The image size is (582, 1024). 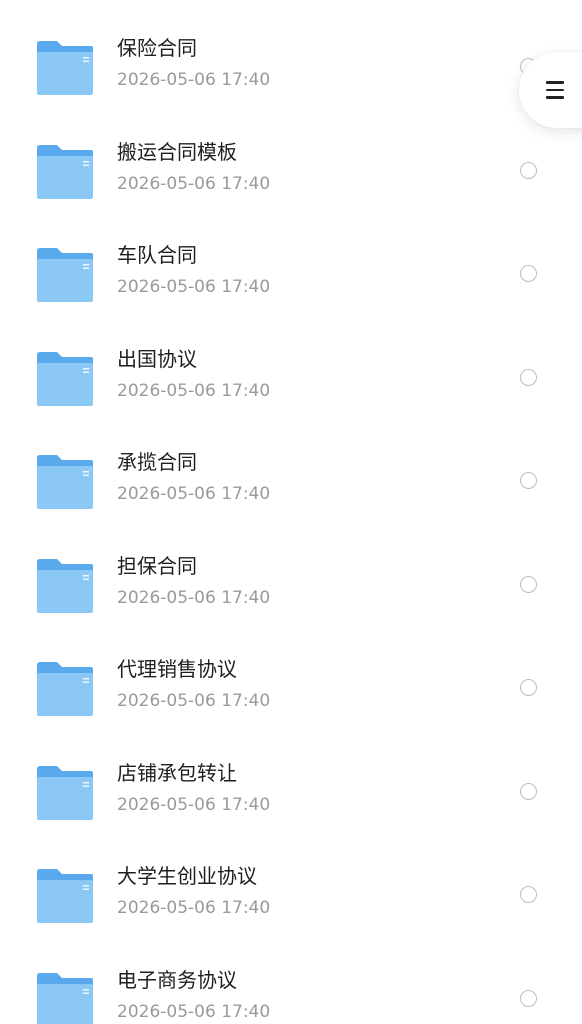 What do you see at coordinates (291, 777) in the screenshot?
I see `list-item: 店铺承包转让 2026-05-06 17:40` at bounding box center [291, 777].